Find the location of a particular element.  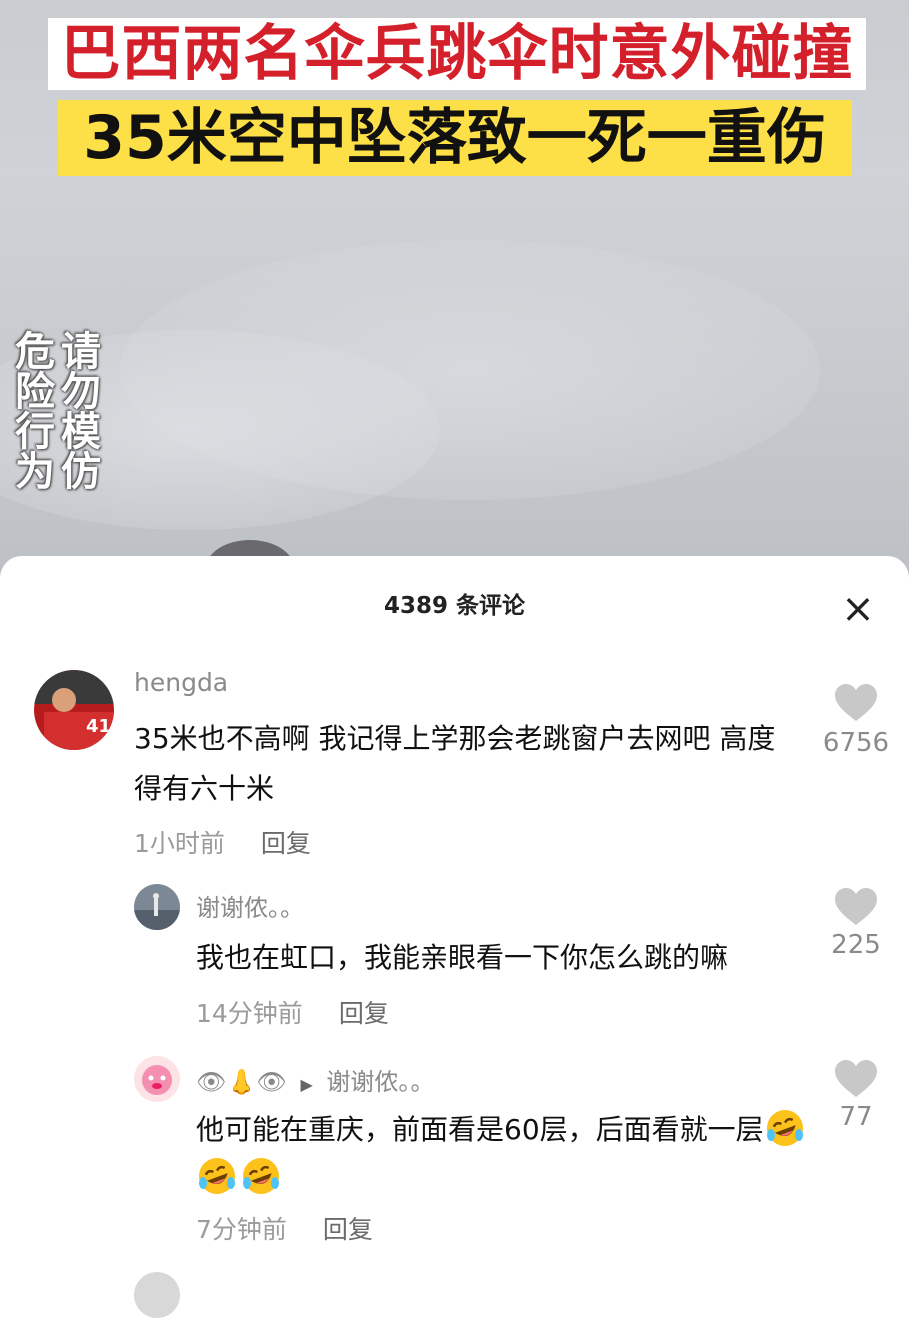

like-button: 225 is located at coordinates (856, 924).